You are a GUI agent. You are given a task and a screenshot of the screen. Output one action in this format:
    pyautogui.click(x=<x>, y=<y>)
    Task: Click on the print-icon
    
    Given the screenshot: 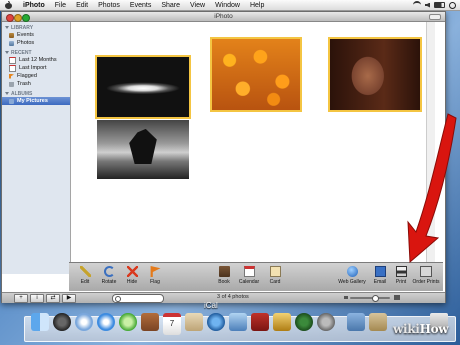 What is the action you would take?
    pyautogui.click(x=401, y=271)
    